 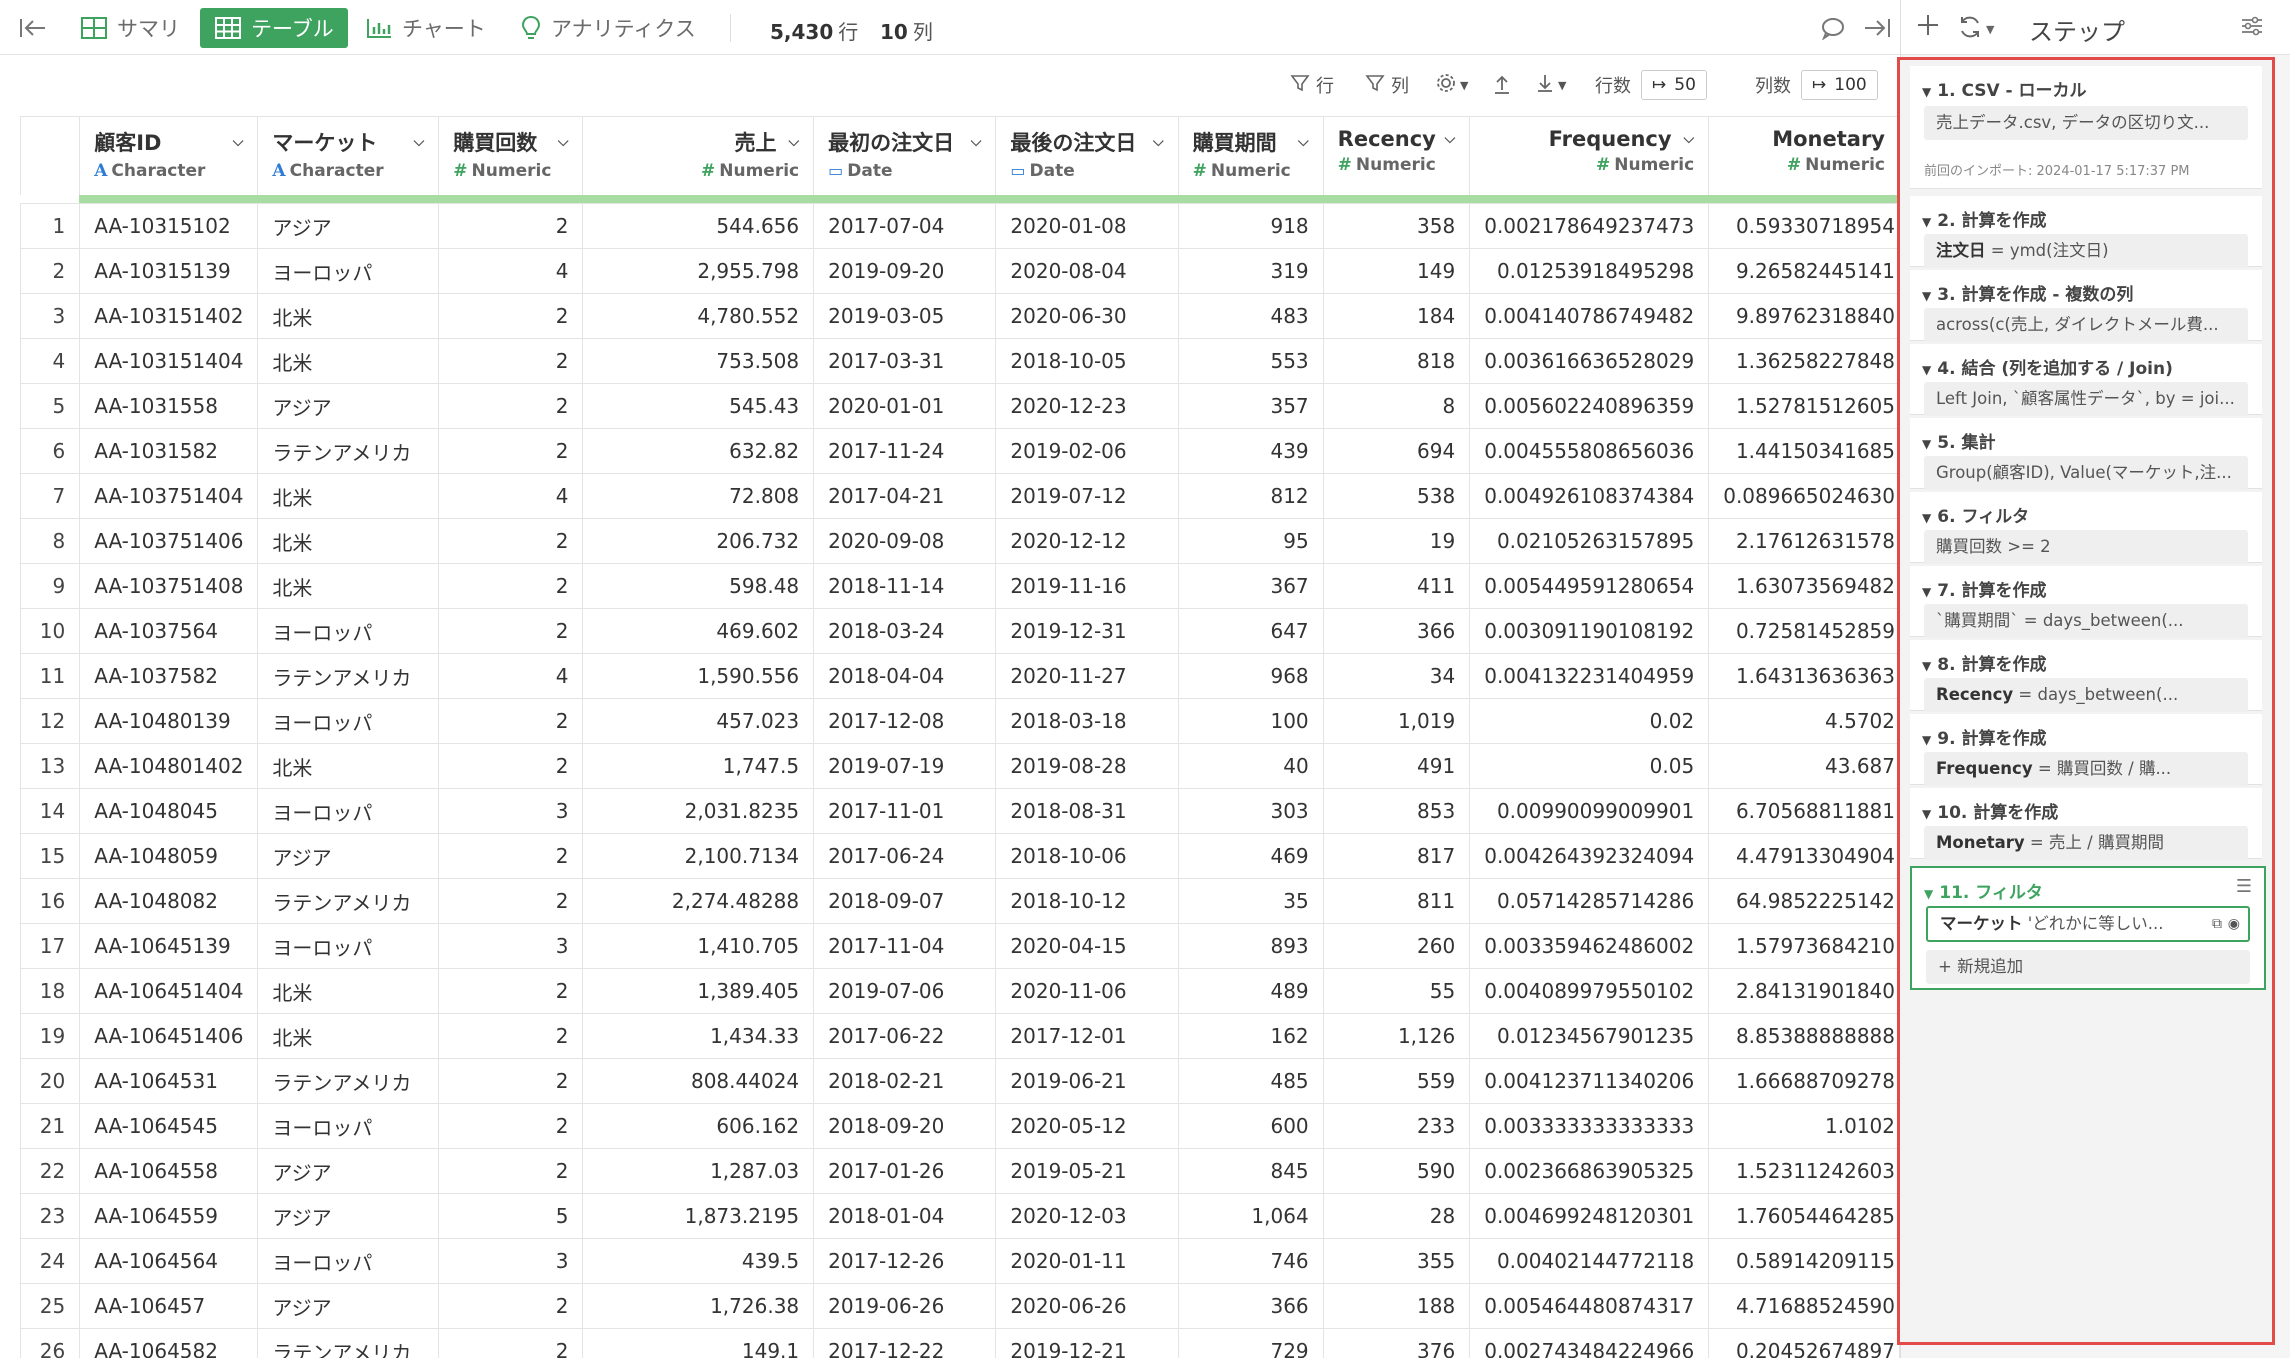 I want to click on table-cell: 1.66688709278, so click(x=1804, y=1081).